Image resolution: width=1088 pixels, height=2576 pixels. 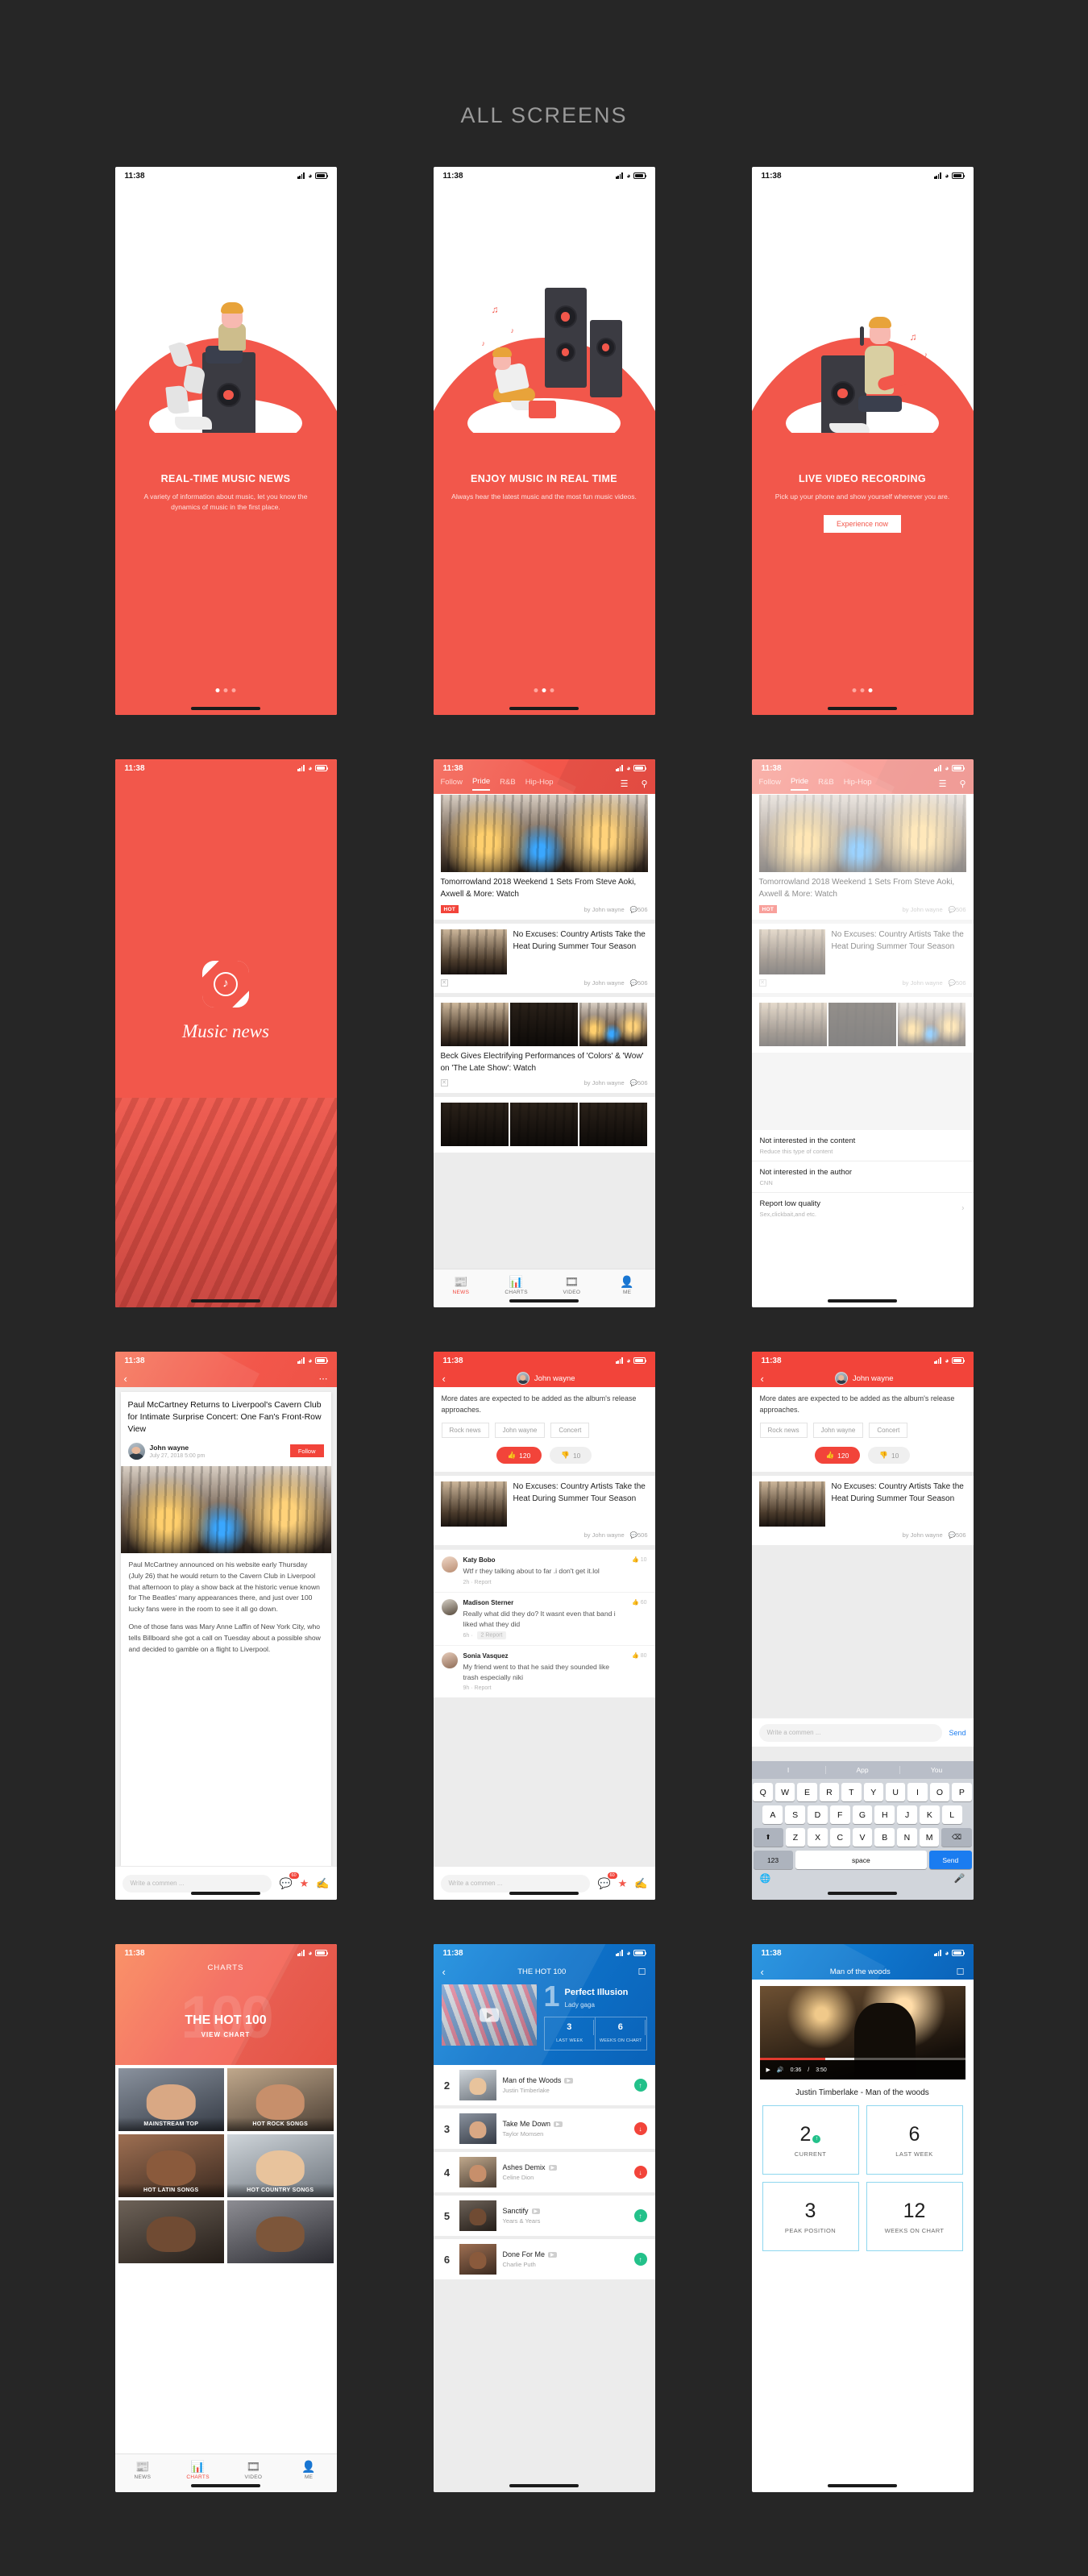 What do you see at coordinates (863, 1770) in the screenshot?
I see `suggestion-2: App` at bounding box center [863, 1770].